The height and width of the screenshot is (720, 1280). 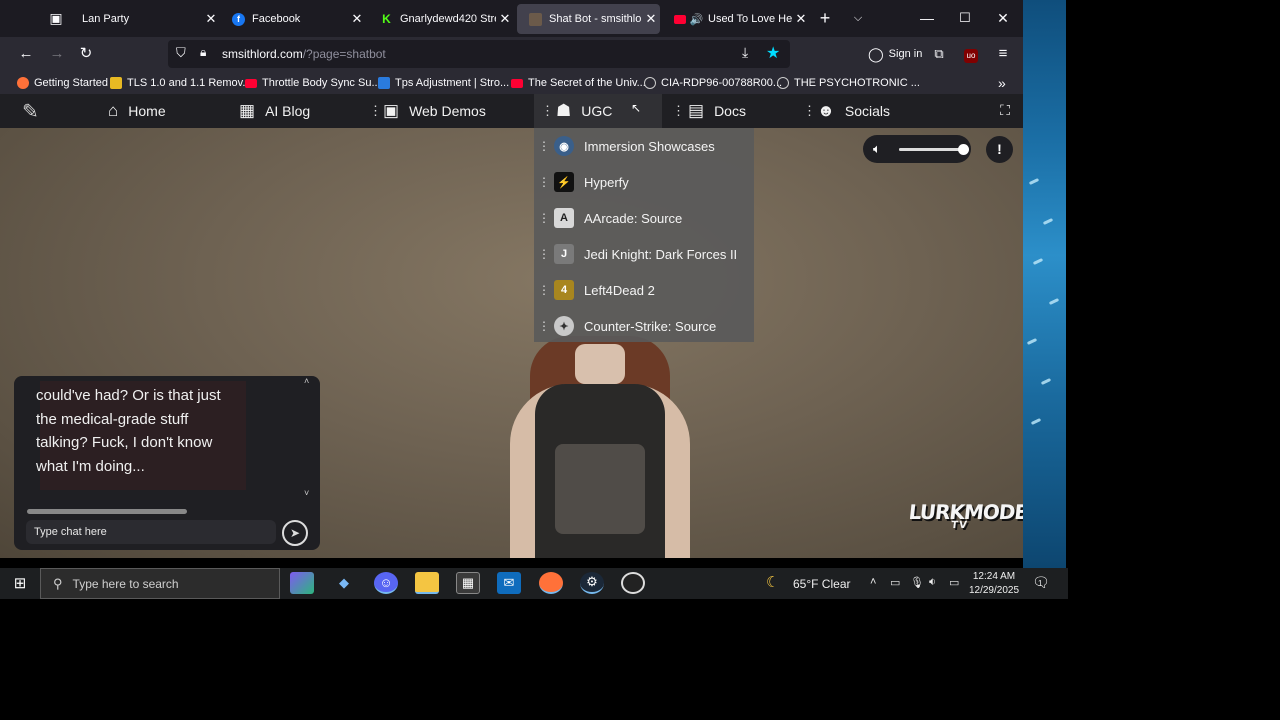 I want to click on nav-web-demos: ▣ Web Demos, so click(x=434, y=111).